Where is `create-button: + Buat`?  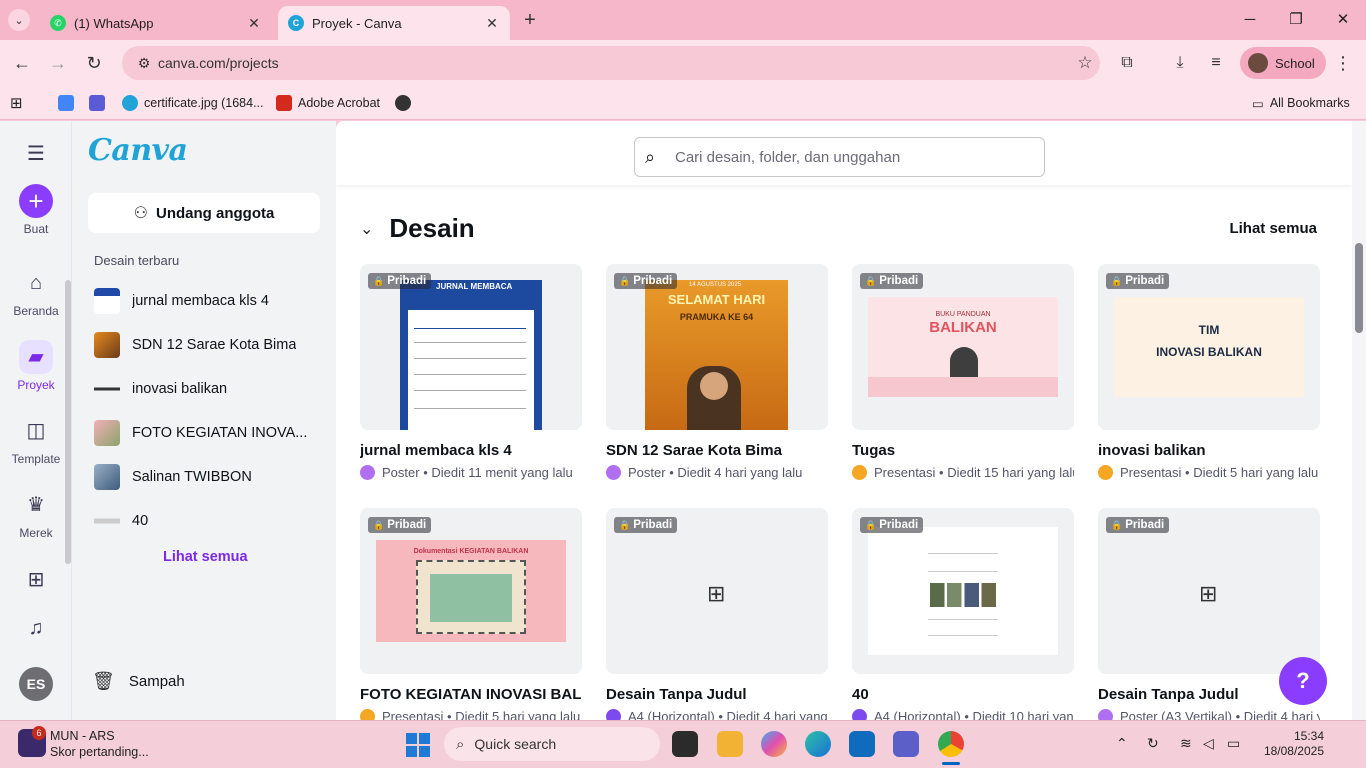 create-button: + Buat is located at coordinates (36, 210).